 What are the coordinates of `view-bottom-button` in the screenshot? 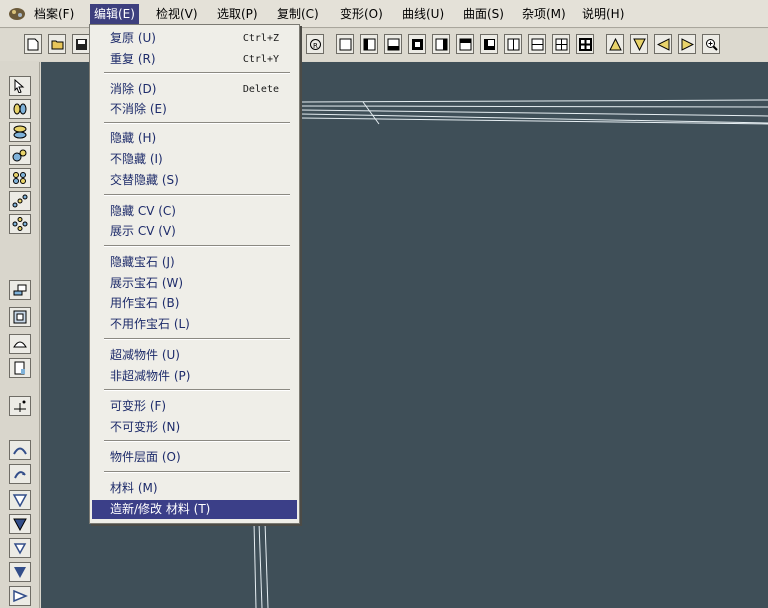 It's located at (393, 44).